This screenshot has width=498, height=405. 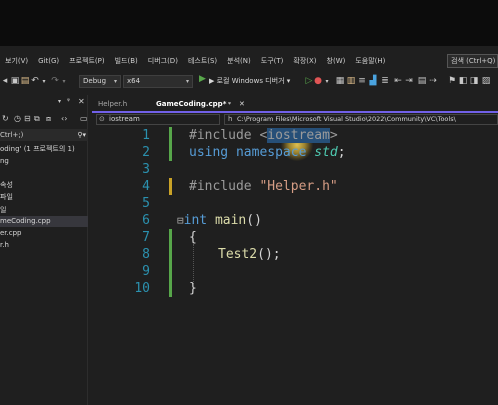 I want to click on tab-gamecoding-cpp: GameCoding.cpp* ᵠ ✕, so click(x=200, y=104).